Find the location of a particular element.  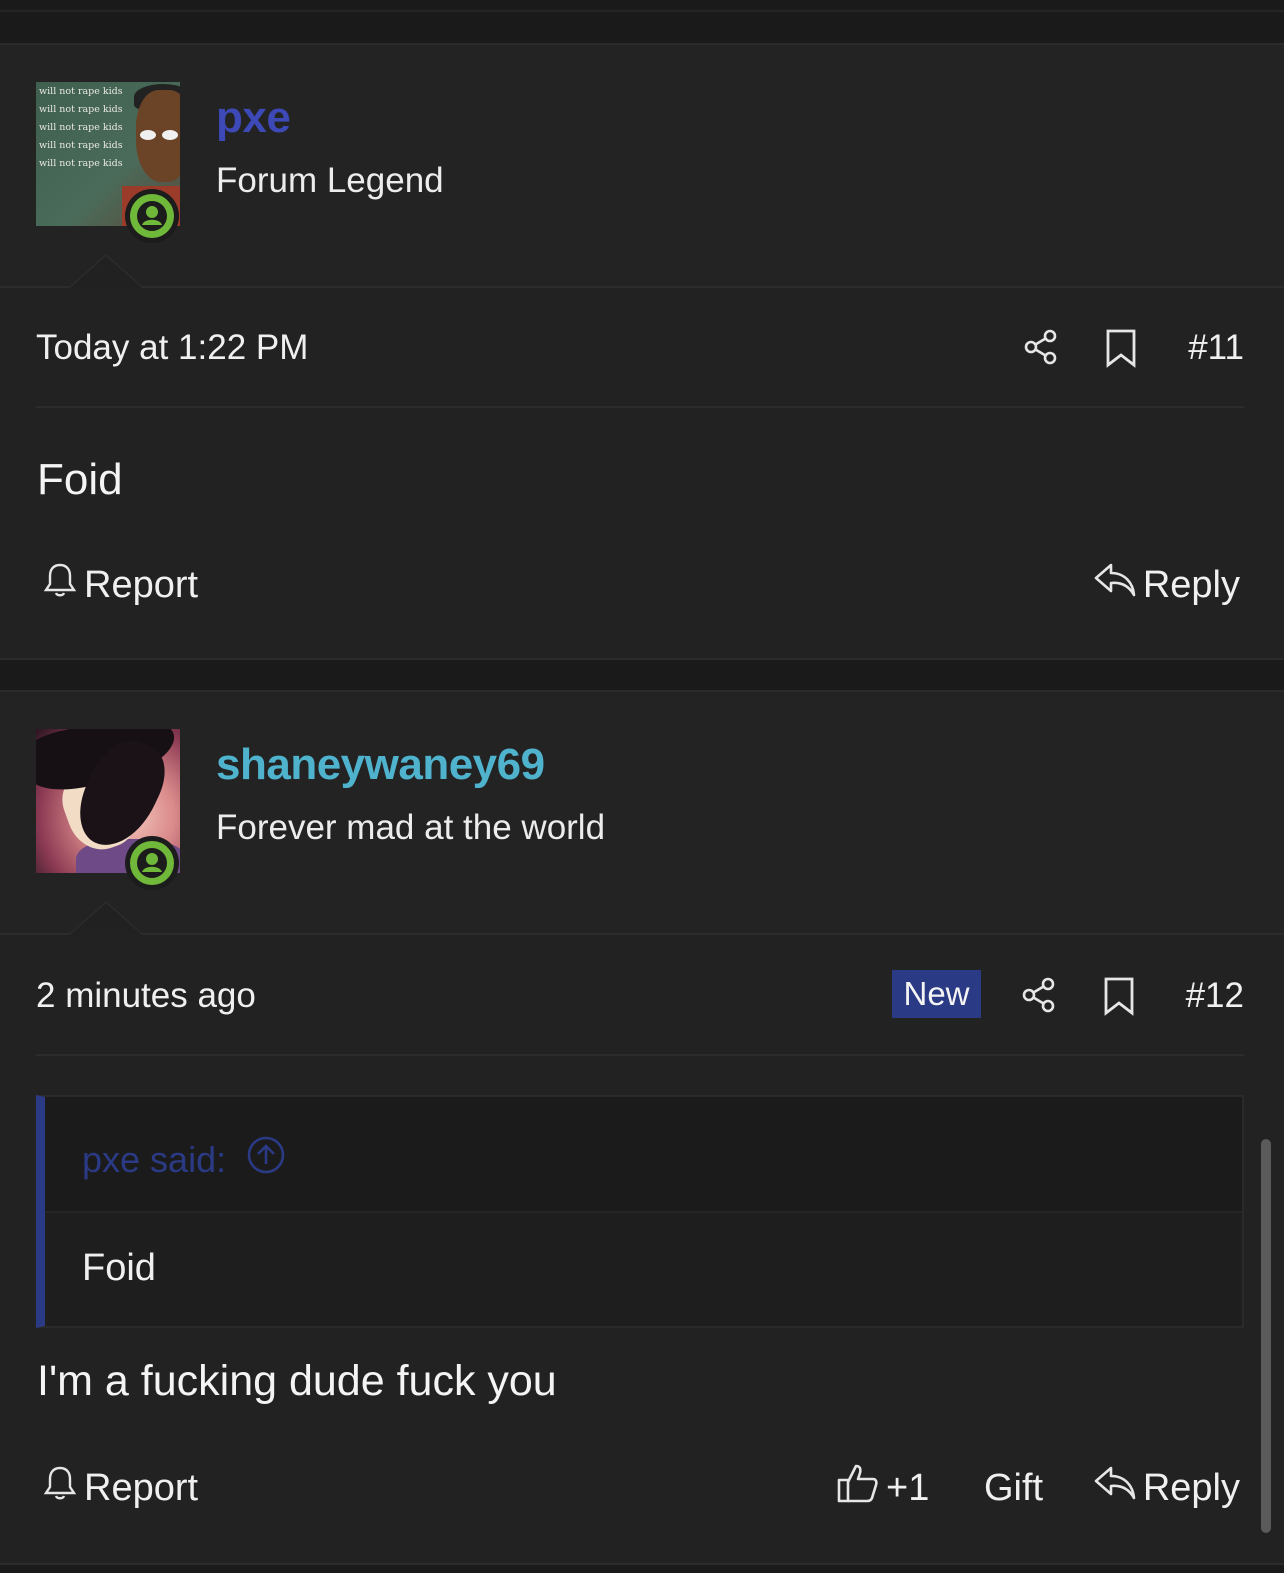

gift-button: Gift is located at coordinates (1013, 1488).